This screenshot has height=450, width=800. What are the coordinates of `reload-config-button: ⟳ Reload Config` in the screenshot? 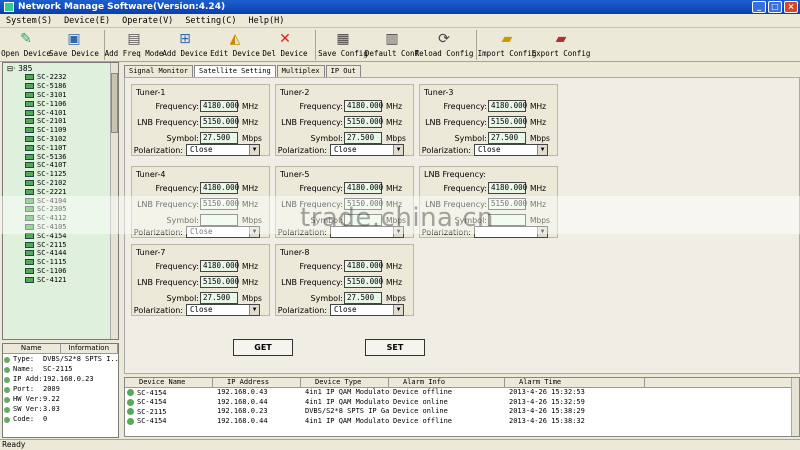 It's located at (444, 43).